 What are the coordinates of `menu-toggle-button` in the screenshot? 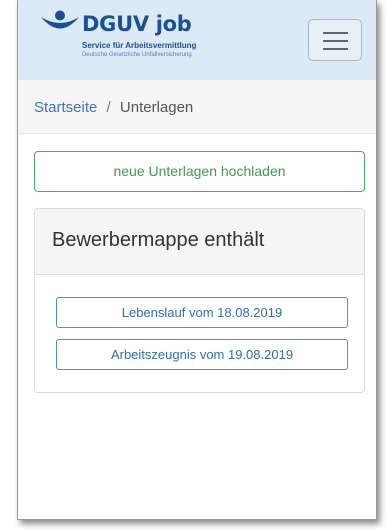 It's located at (335, 40).